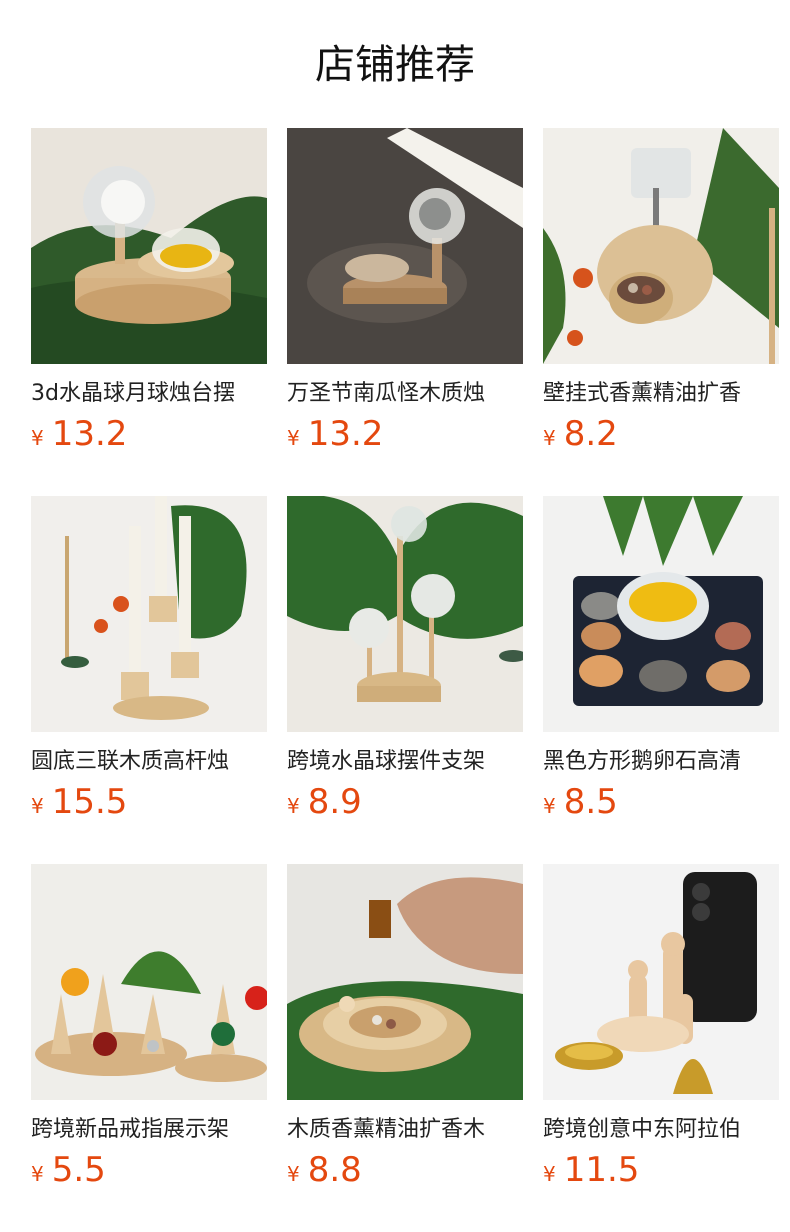 Image resolution: width=790 pixels, height=1232 pixels. What do you see at coordinates (405, 394) in the screenshot?
I see `product-name: 万圣节南瓜怪木质烛` at bounding box center [405, 394].